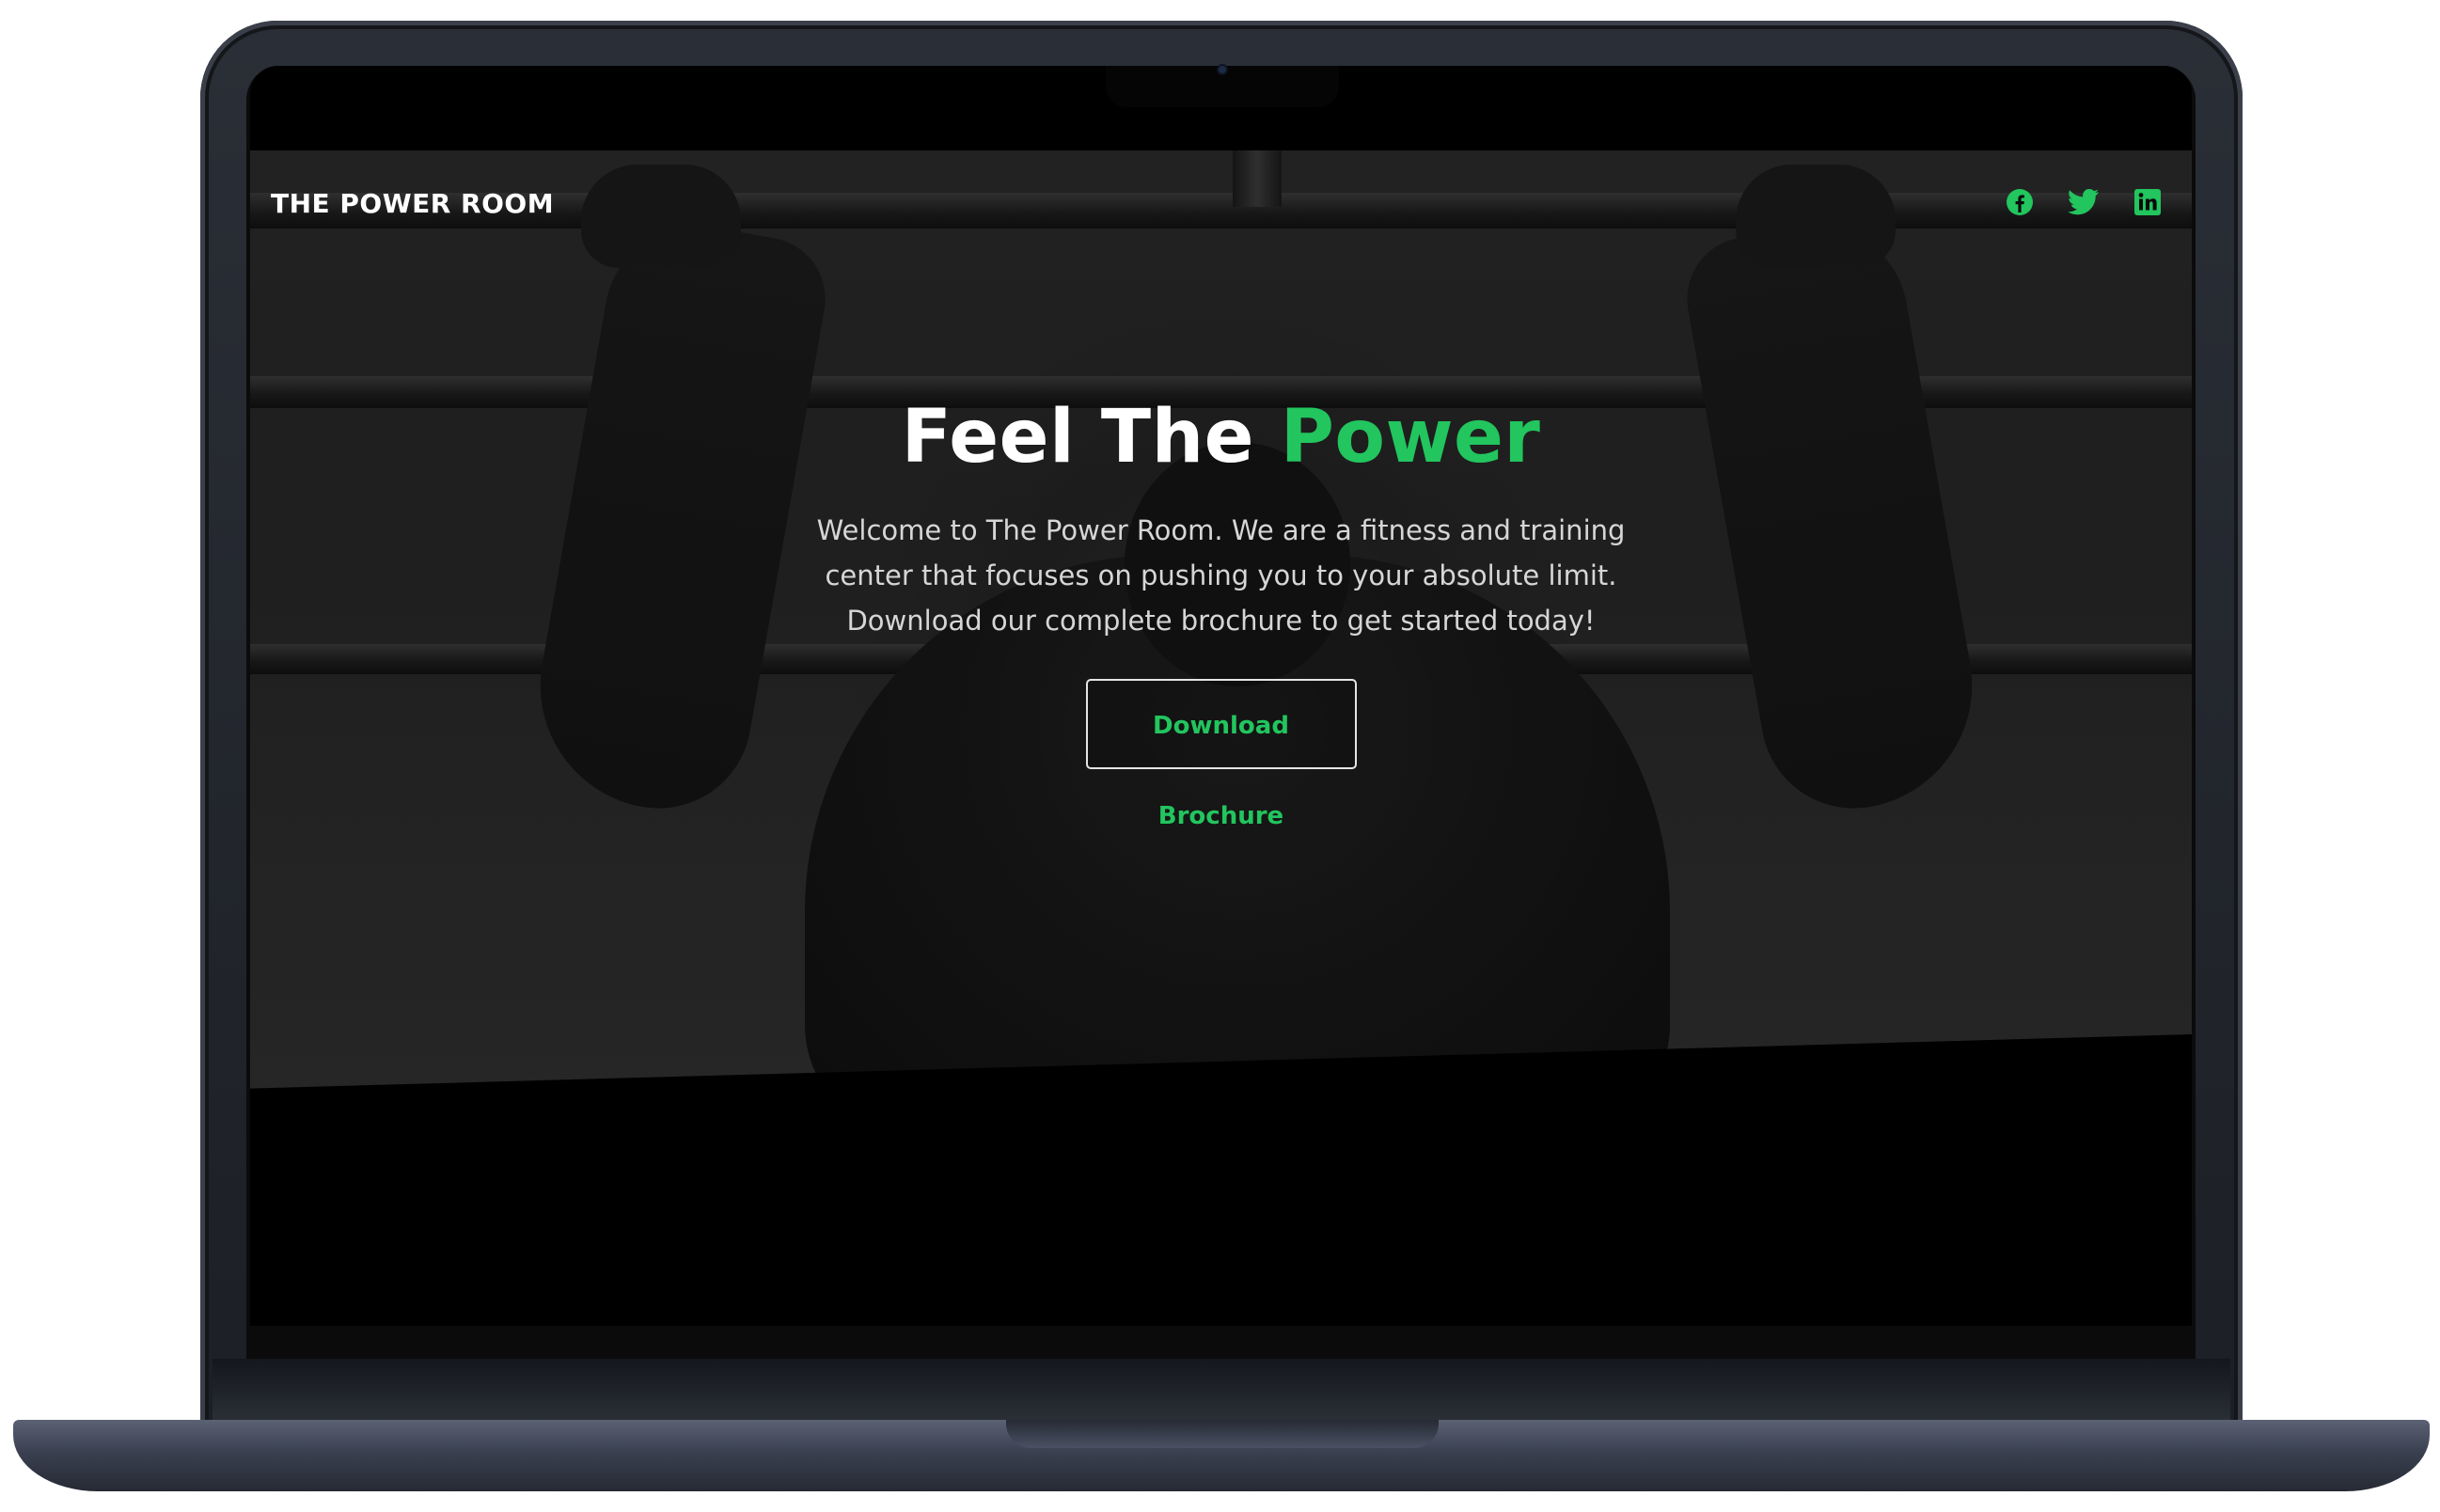  I want to click on facebook-link, so click(2020, 202).